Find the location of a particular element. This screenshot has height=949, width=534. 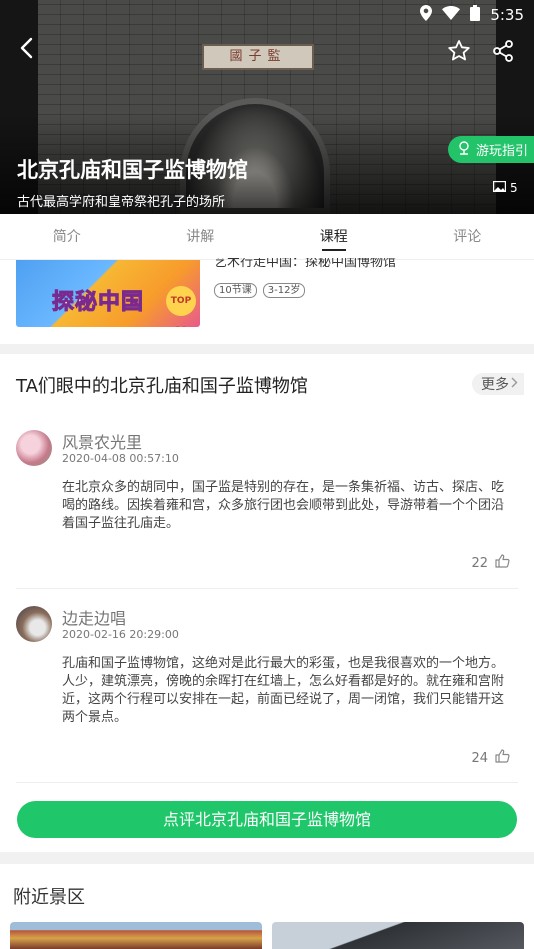

favorite-button is located at coordinates (459, 53).